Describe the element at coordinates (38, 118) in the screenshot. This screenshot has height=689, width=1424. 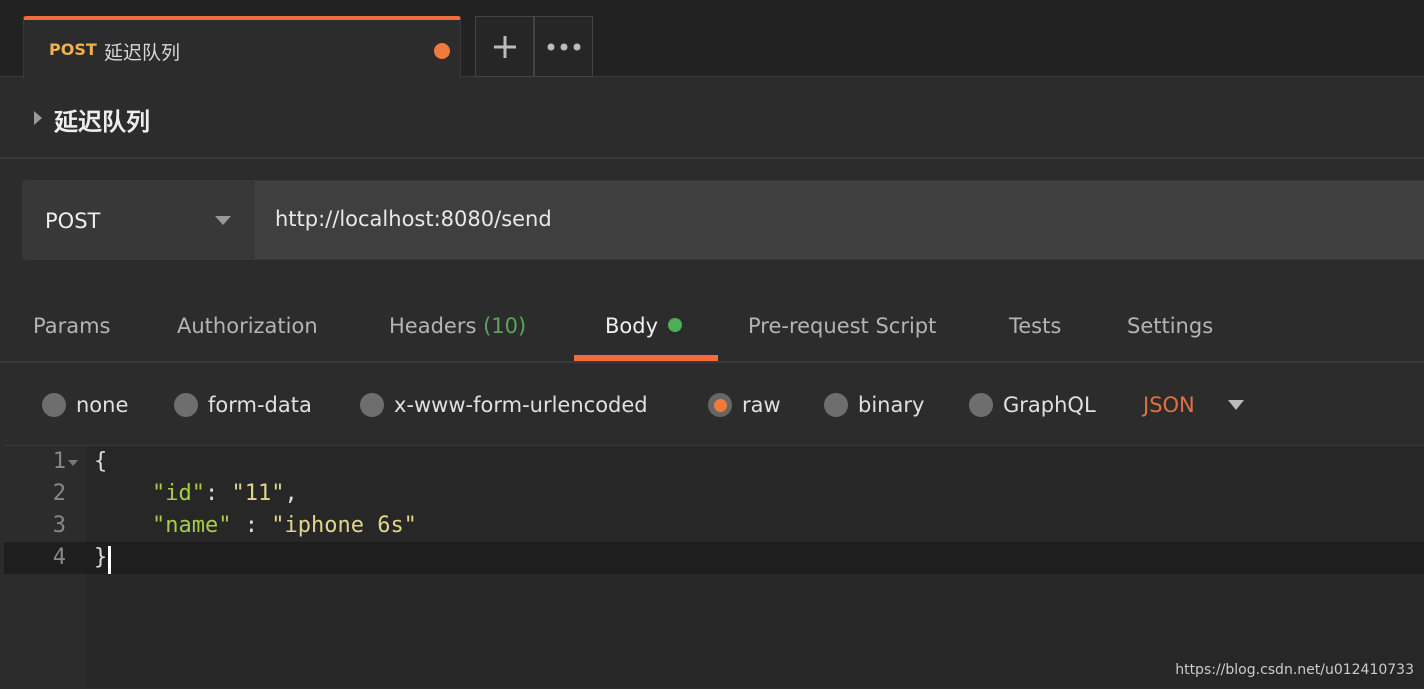
I see `expand-caret-icon` at that location.